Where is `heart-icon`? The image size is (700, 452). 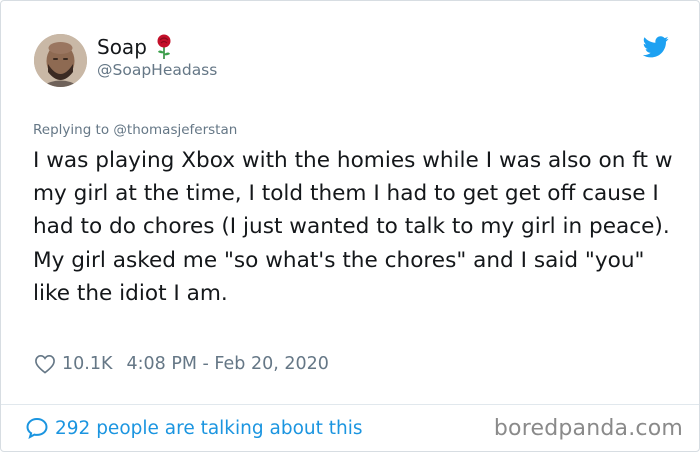
heart-icon is located at coordinates (45, 364).